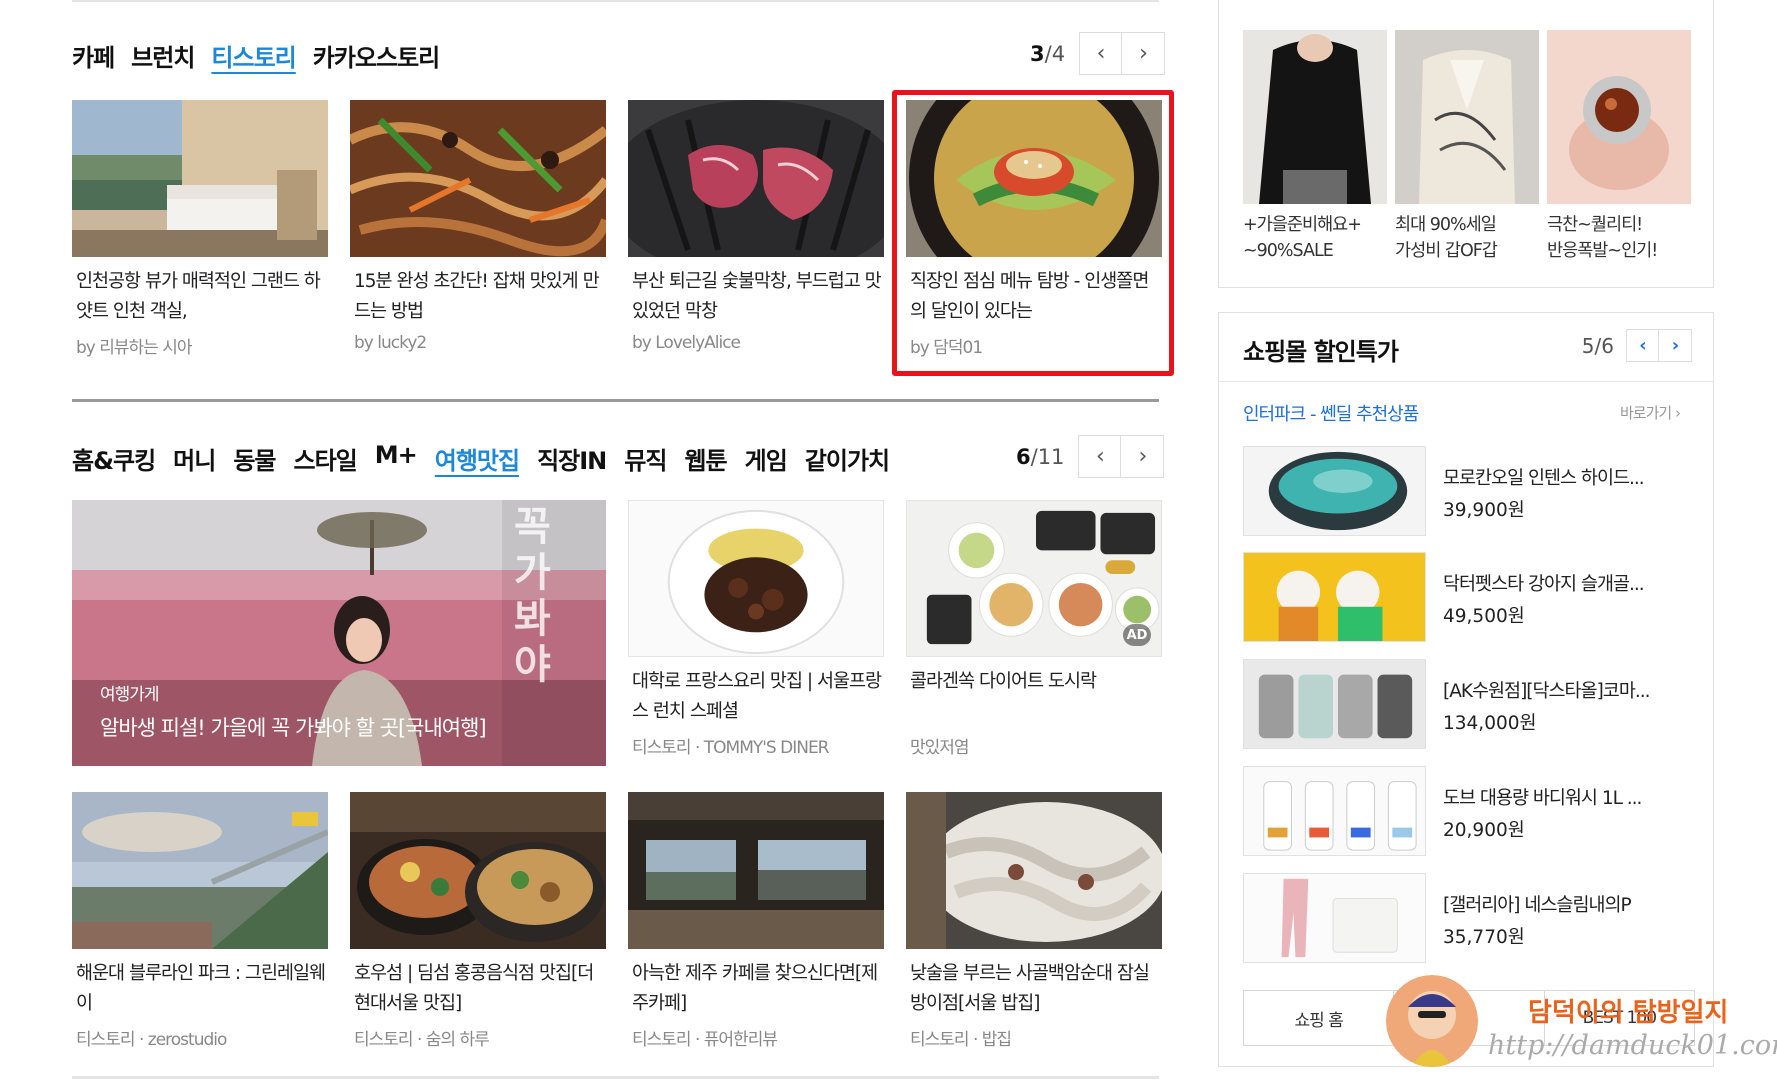 This screenshot has width=1777, height=1080. Describe the element at coordinates (847, 458) in the screenshot. I see `tab-together-value: 같이가치` at that location.